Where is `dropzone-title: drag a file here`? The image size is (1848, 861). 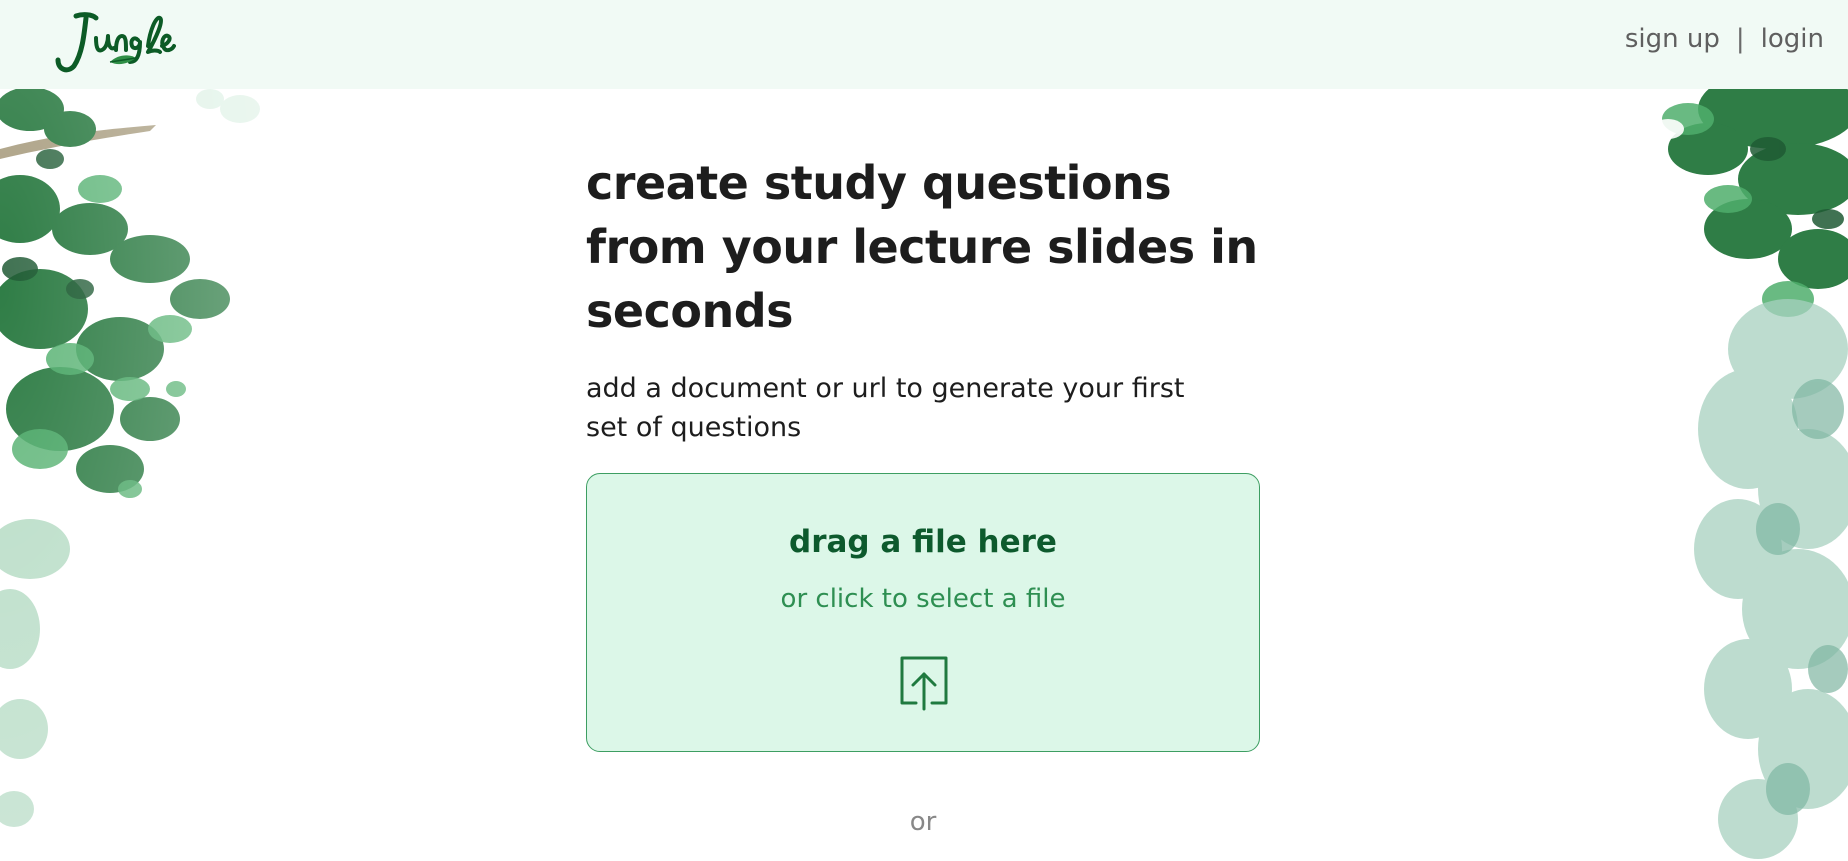 dropzone-title: drag a file here is located at coordinates (923, 542).